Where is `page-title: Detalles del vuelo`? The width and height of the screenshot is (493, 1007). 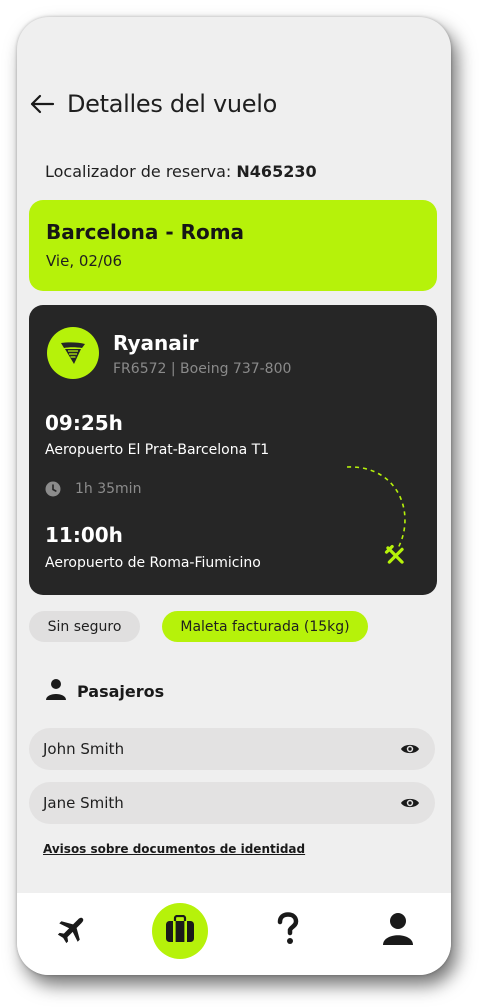 page-title: Detalles del vuelo is located at coordinates (172, 104).